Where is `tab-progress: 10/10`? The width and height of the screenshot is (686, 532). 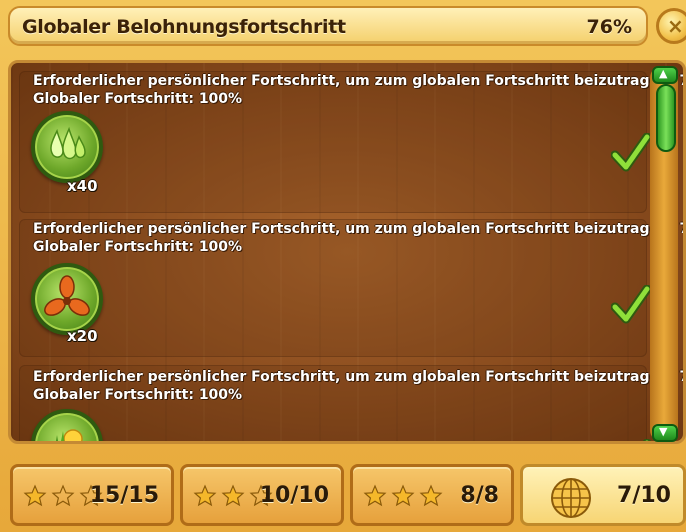 tab-progress: 10/10 is located at coordinates (294, 495).